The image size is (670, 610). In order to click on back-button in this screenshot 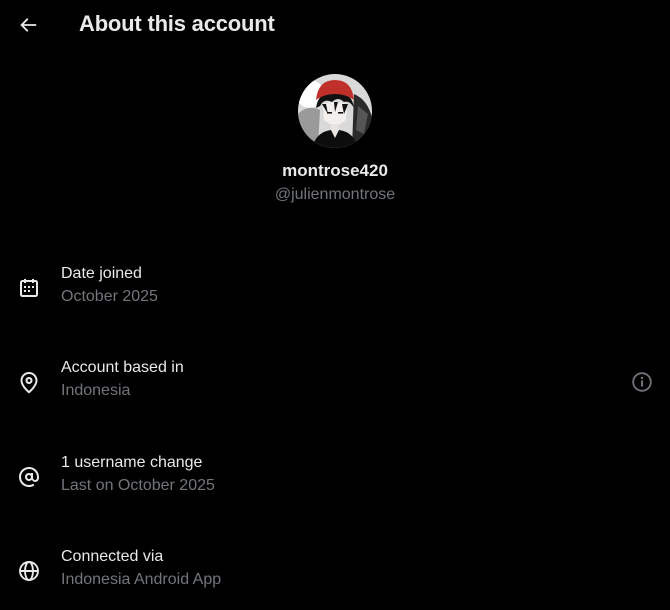, I will do `click(28, 25)`.